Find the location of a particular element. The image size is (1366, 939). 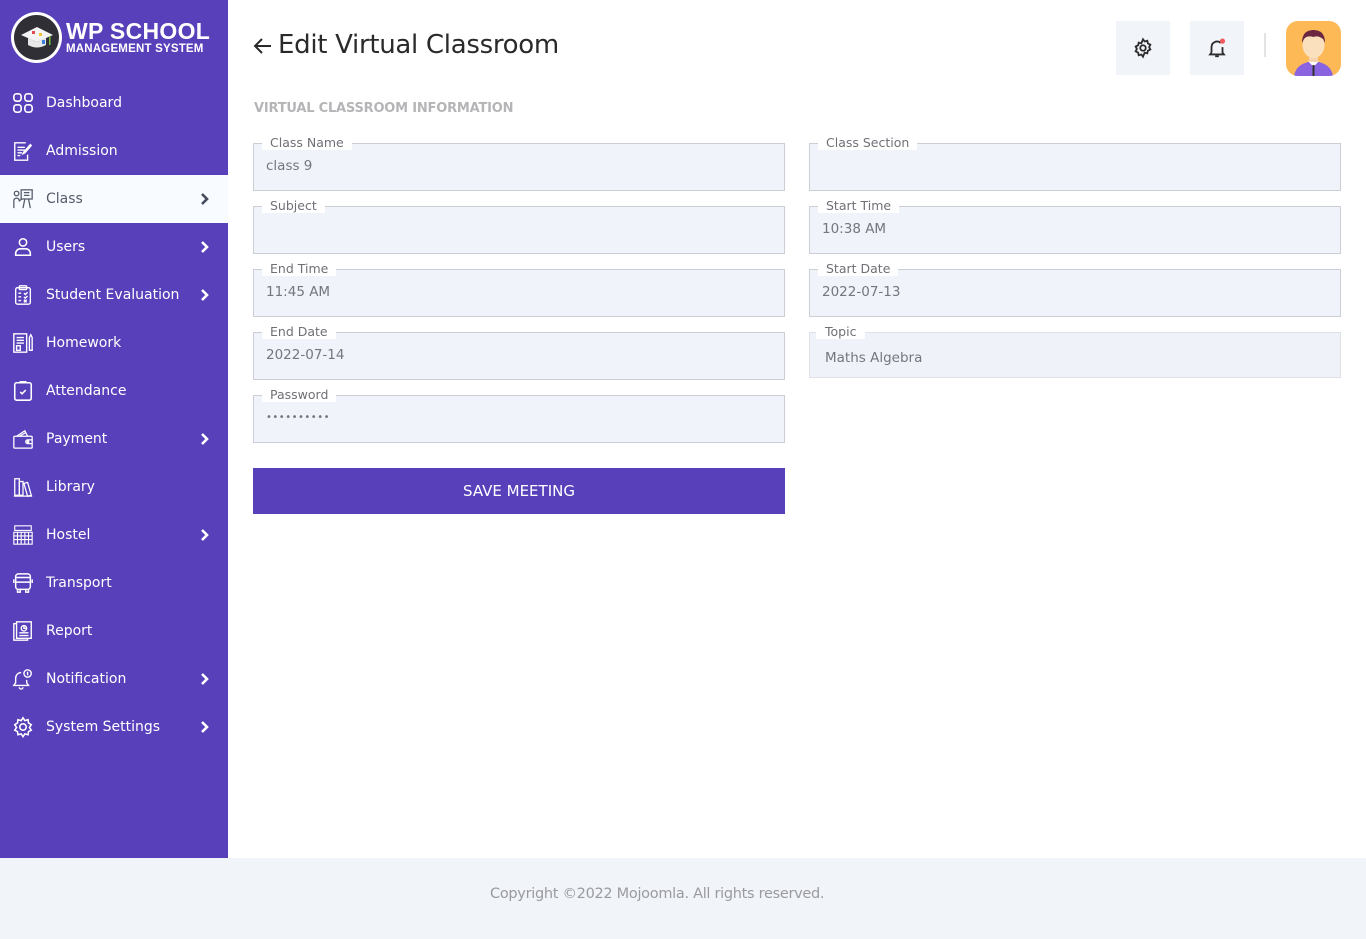

field-label: Subject is located at coordinates (293, 206).